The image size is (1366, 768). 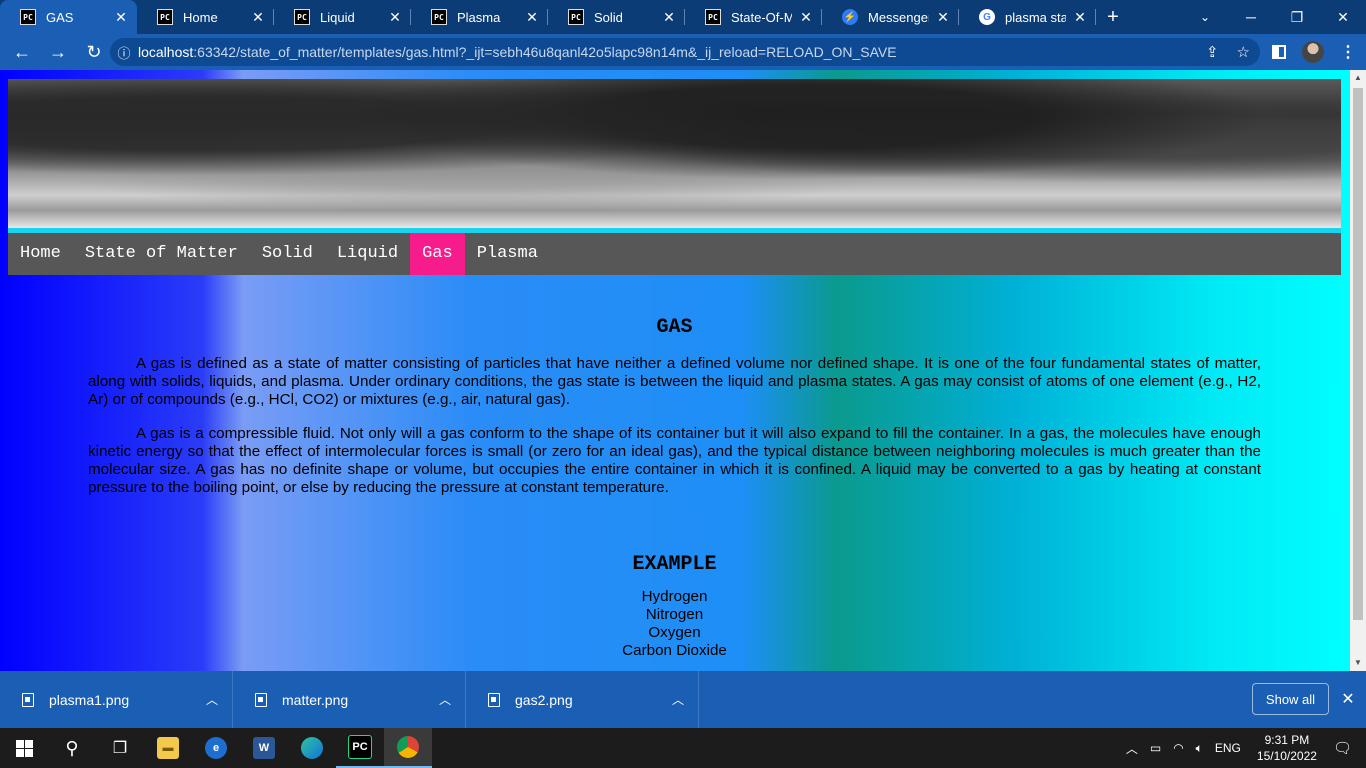 What do you see at coordinates (753, 17) in the screenshot?
I see `tab-state-of-matter: PC State-Of-Mat ✕` at bounding box center [753, 17].